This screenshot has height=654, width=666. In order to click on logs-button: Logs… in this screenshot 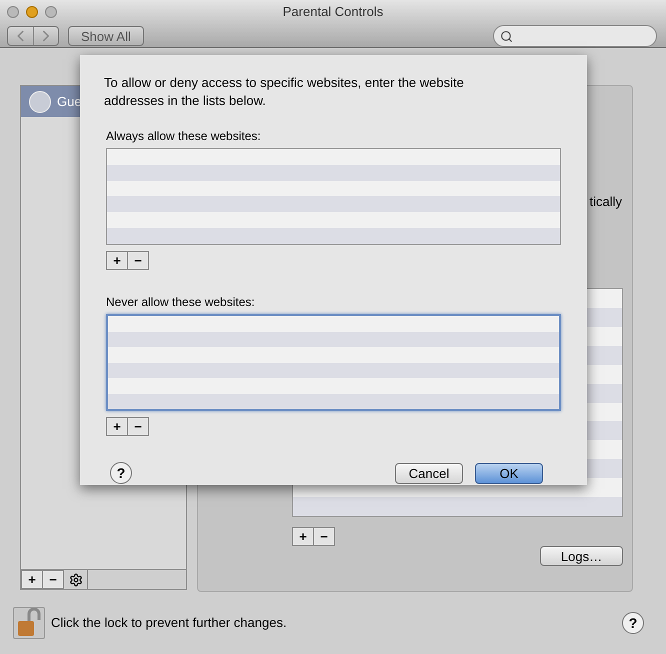, I will do `click(581, 556)`.